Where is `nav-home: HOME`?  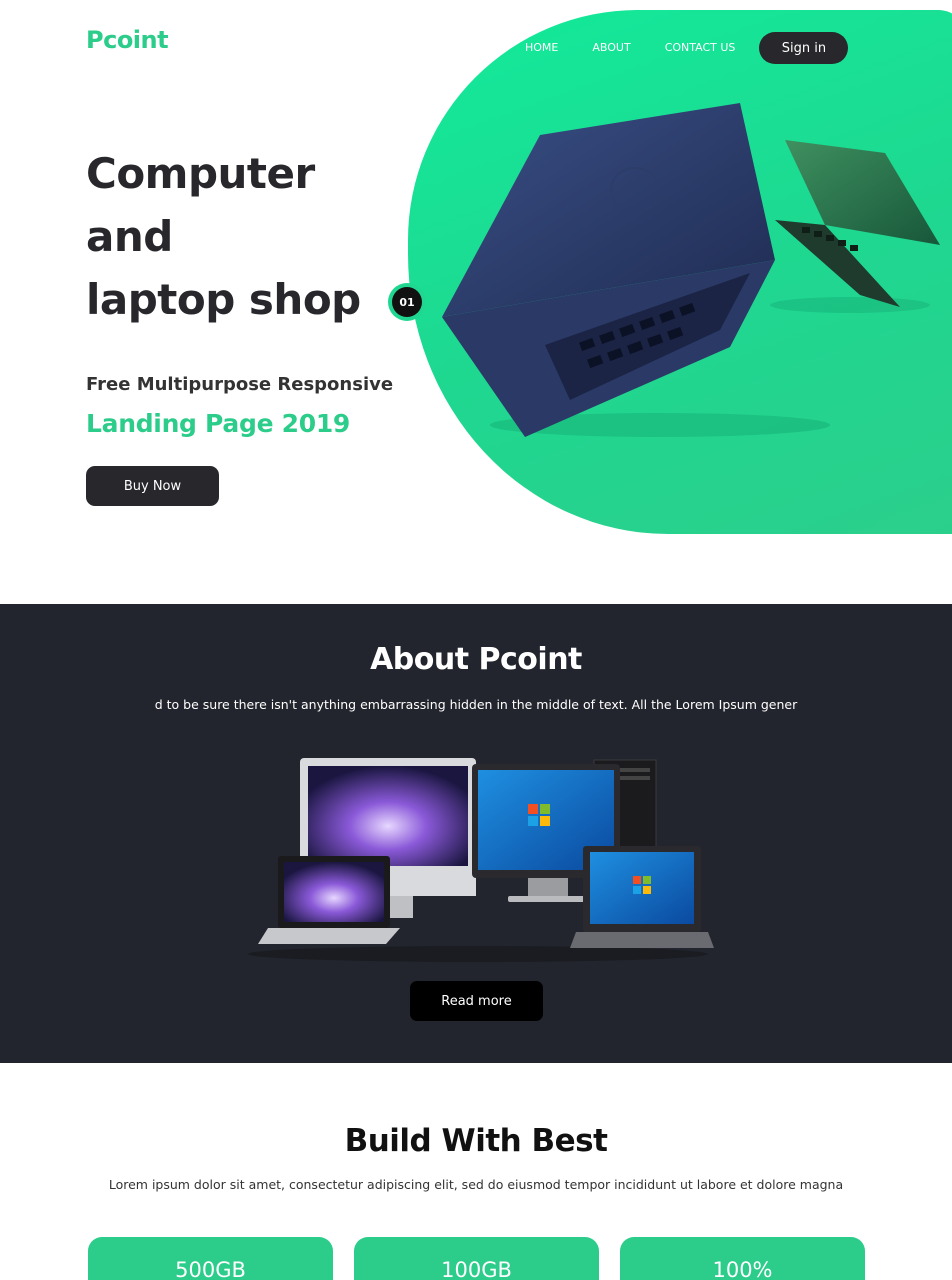
nav-home: HOME is located at coordinates (541, 48).